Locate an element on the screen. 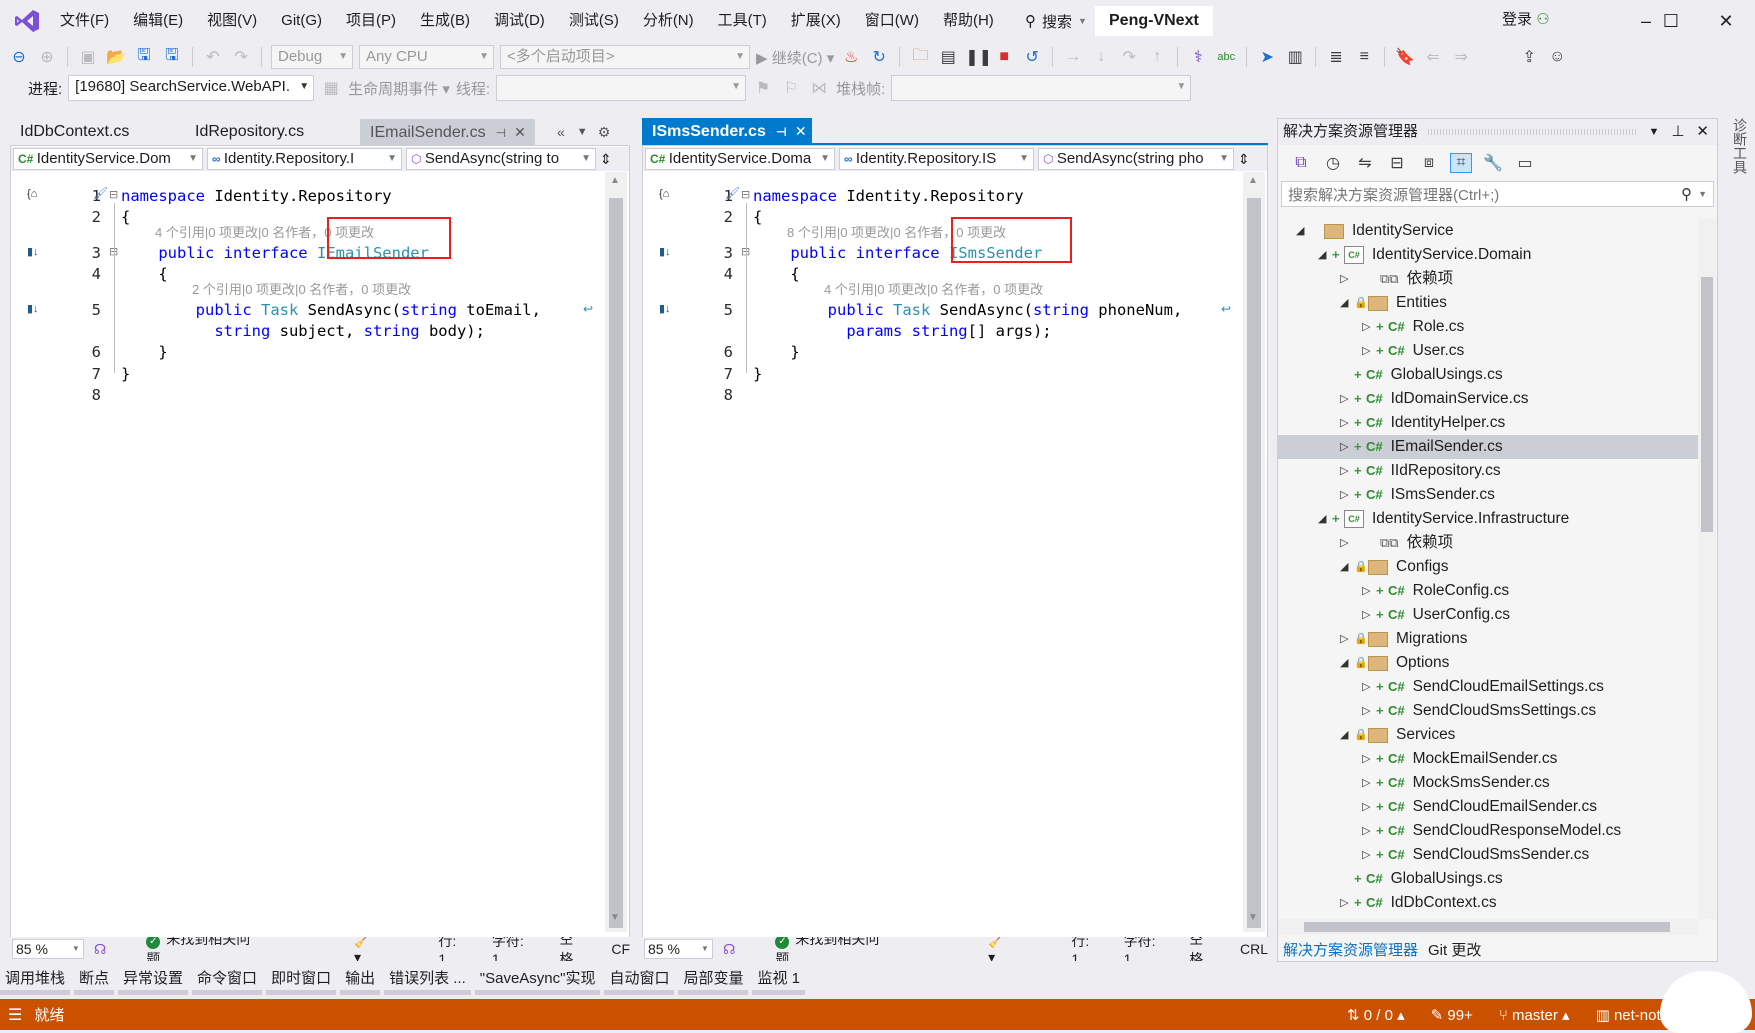 This screenshot has height=1033, width=1755. vertical-scrollbar: ▲ ▼ is located at coordinates (616, 552).